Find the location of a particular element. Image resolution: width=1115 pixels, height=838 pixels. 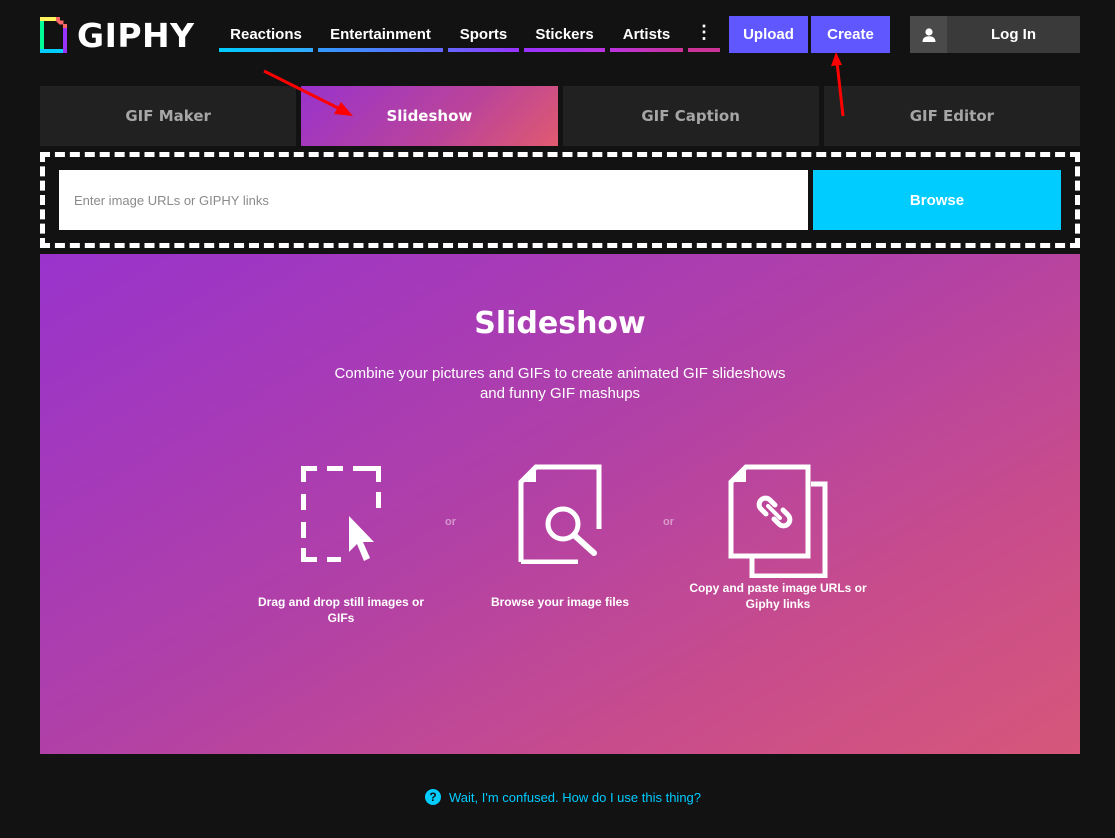

caption-line: Giphy links is located at coordinates (778, 604).